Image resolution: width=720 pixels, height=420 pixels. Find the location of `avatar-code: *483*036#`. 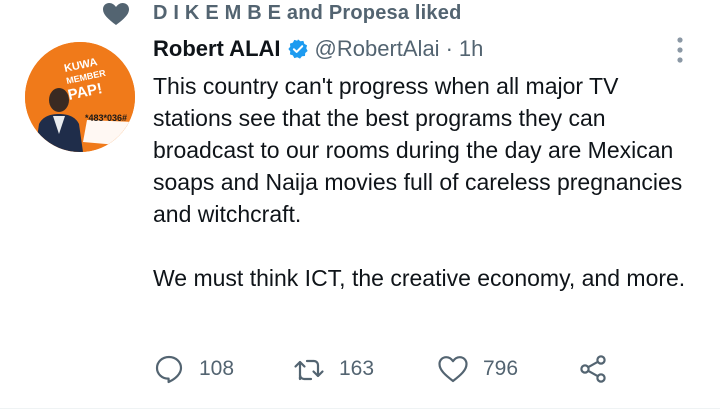

avatar-code: *483*036# is located at coordinates (106, 118).